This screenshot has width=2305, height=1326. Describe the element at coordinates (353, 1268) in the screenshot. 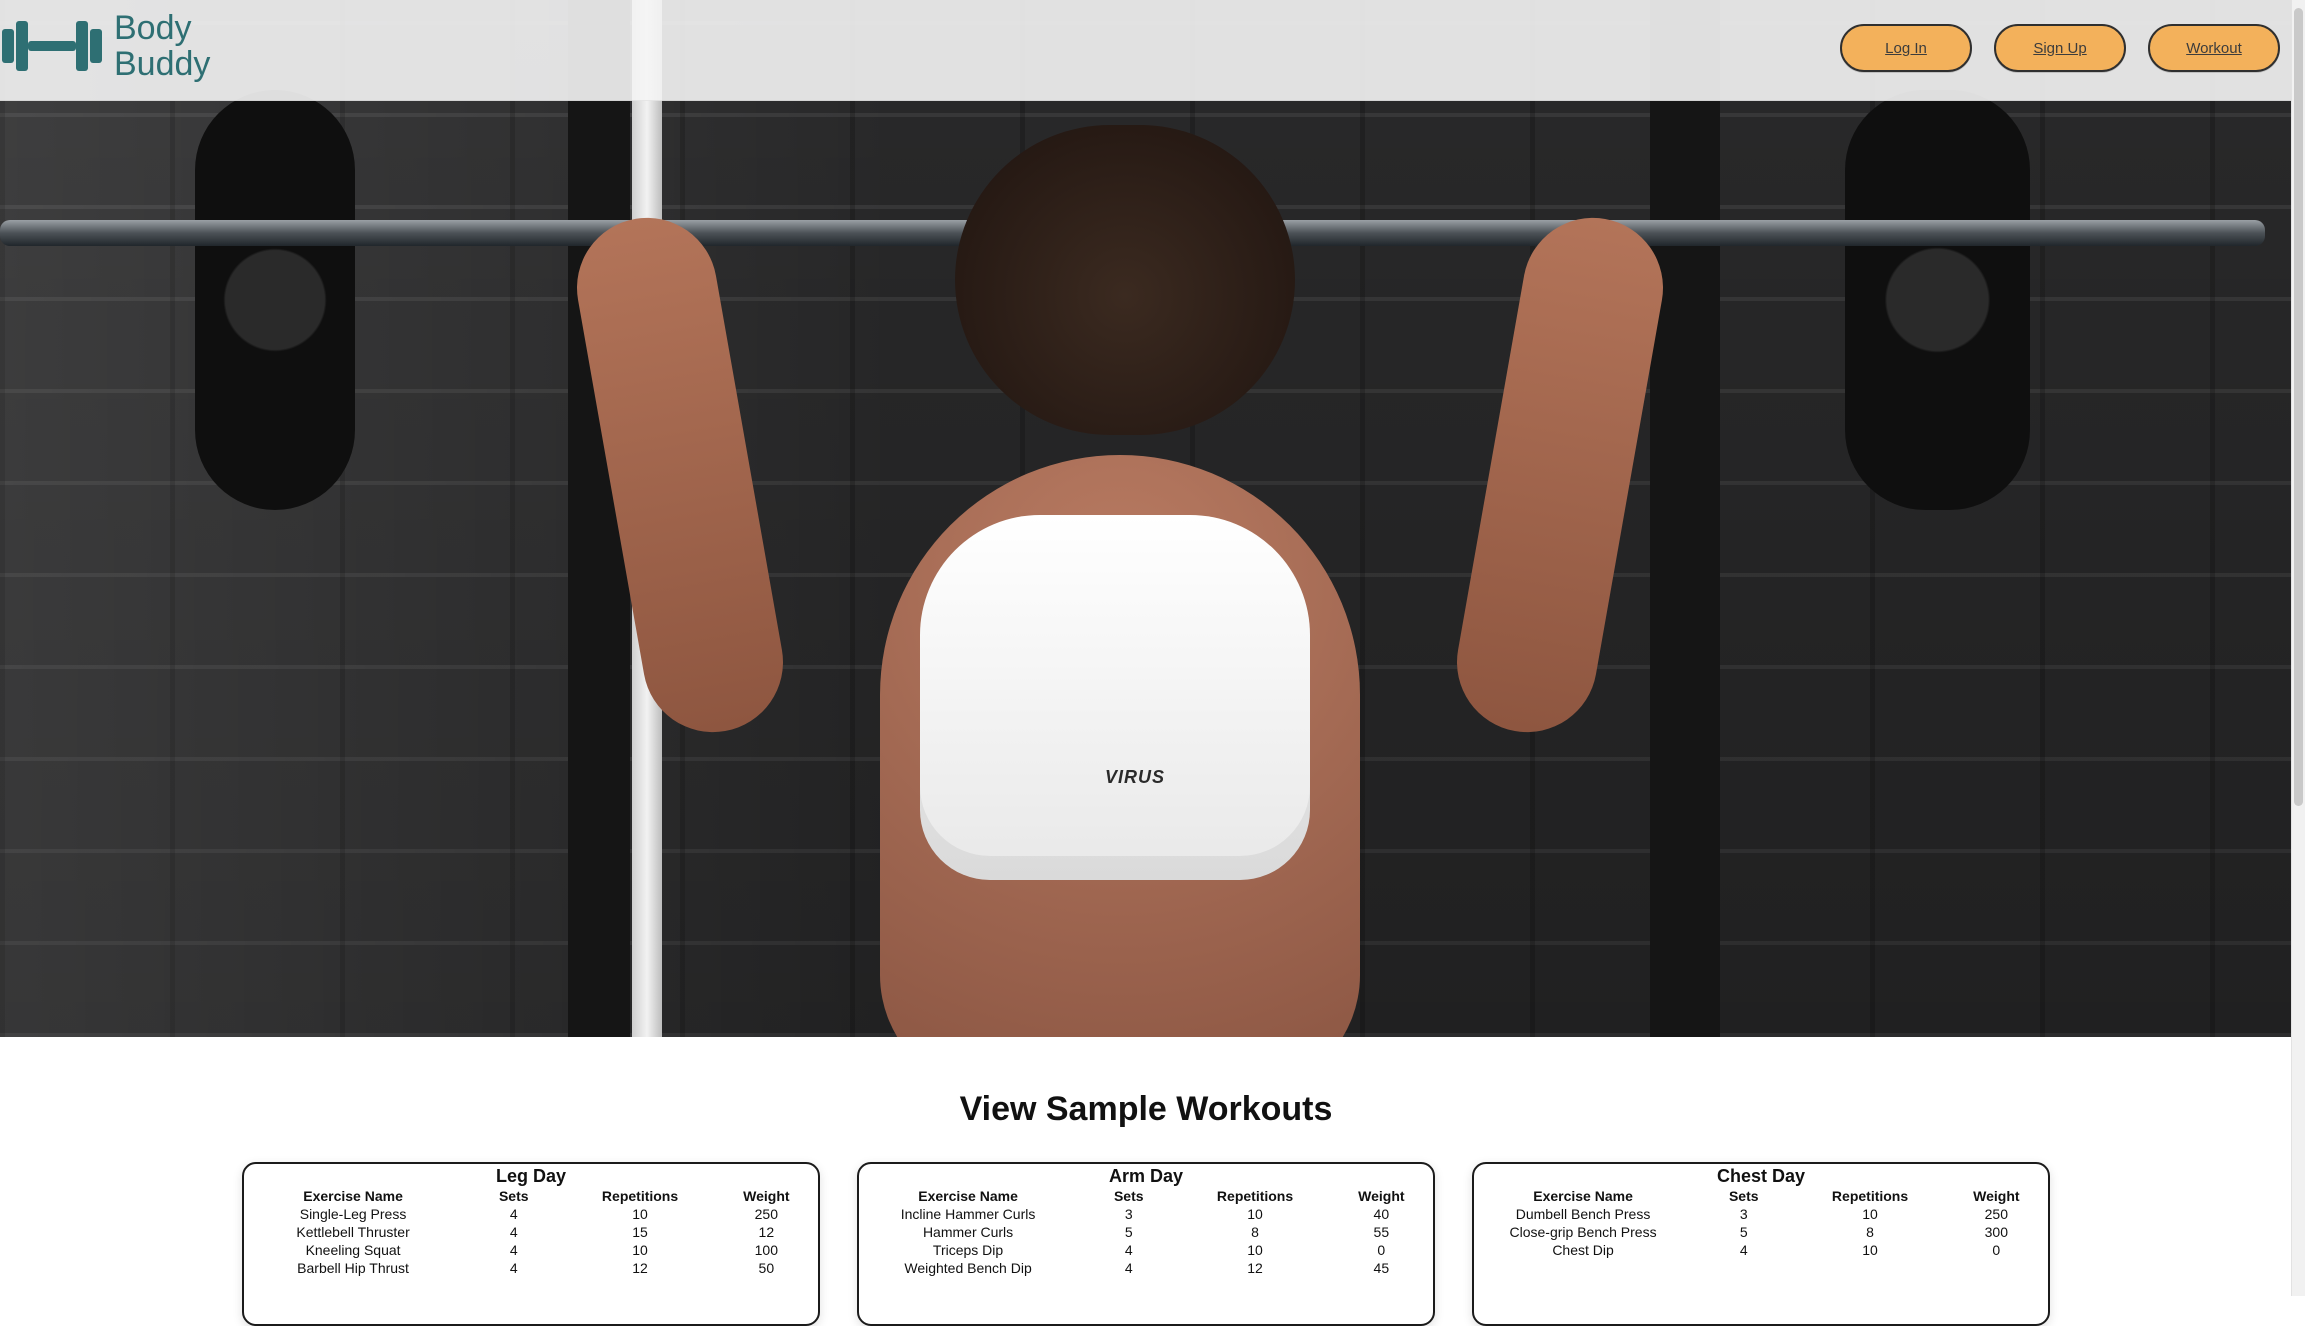

I see `exercise-name: Barbell Hip Thrust` at that location.